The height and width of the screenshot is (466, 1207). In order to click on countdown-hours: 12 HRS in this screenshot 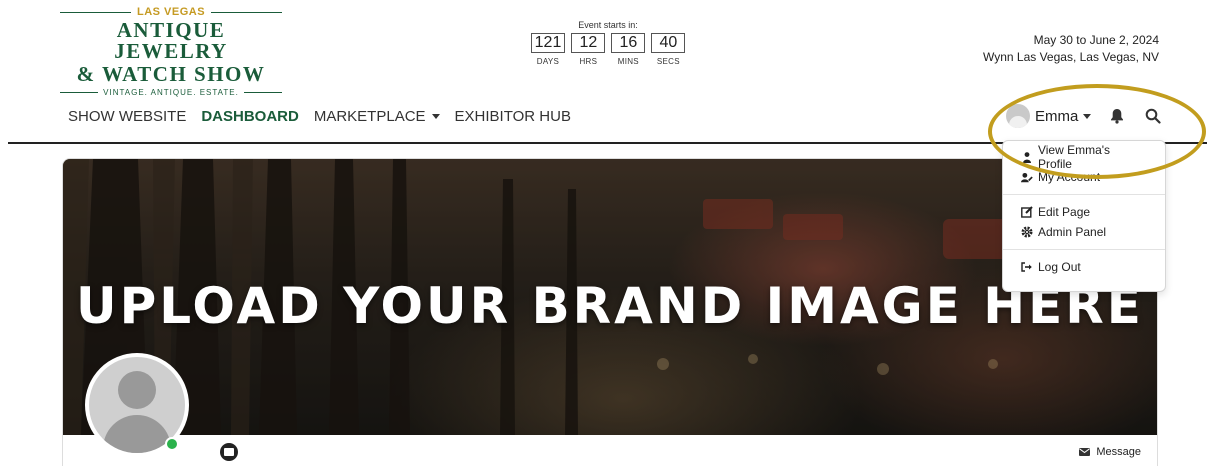, I will do `click(588, 49)`.